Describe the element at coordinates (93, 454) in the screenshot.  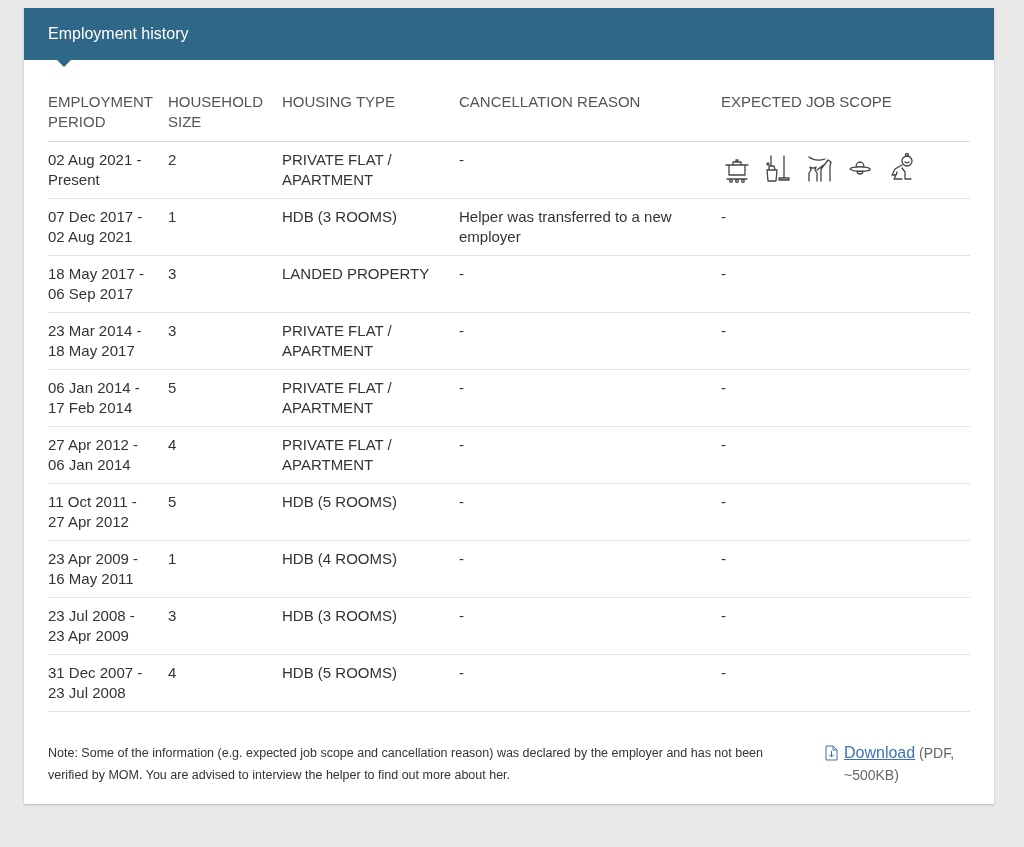
I see `employment-period: 27 Apr 2012 - 06 Jan 2014` at that location.